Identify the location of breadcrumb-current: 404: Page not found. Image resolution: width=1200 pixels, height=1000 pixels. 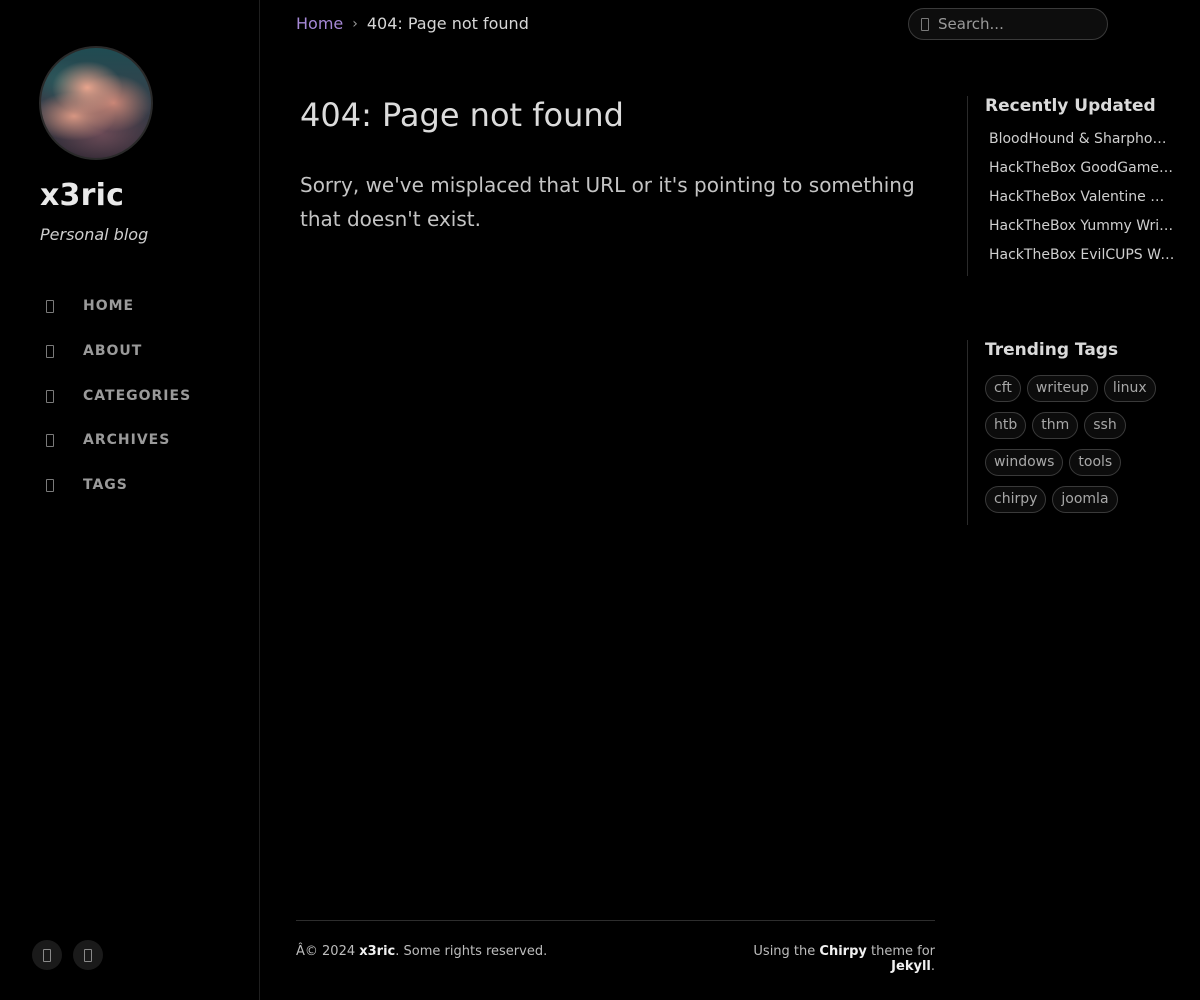
(447, 23).